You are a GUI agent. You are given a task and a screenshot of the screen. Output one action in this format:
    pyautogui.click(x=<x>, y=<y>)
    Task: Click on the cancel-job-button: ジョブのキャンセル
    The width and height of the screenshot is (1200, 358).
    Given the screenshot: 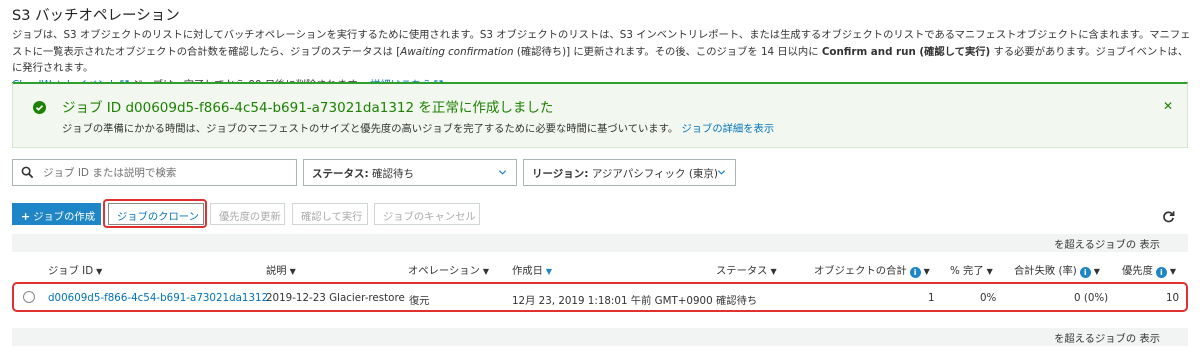 What is the action you would take?
    pyautogui.click(x=427, y=214)
    